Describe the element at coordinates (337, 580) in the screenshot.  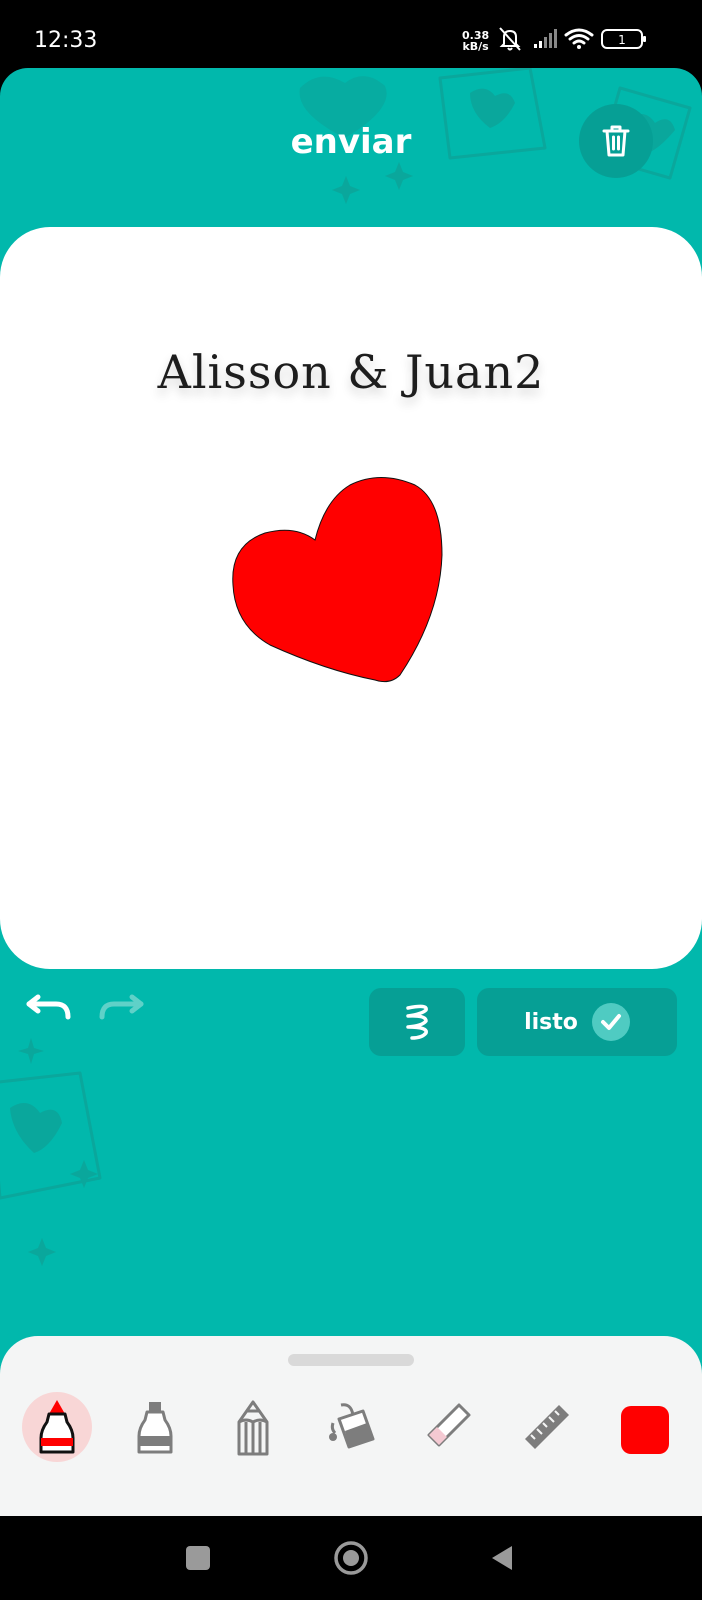
I see `heart-drawing` at that location.